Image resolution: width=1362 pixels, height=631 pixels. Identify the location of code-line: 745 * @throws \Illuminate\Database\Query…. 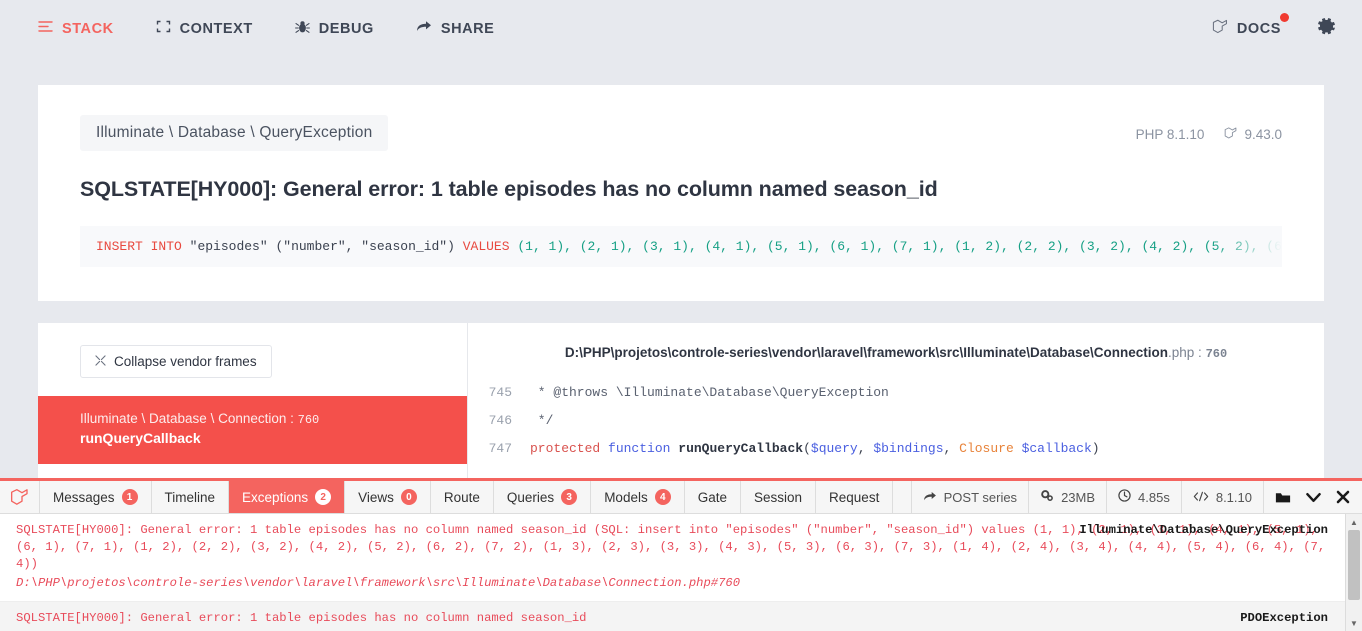
(896, 393).